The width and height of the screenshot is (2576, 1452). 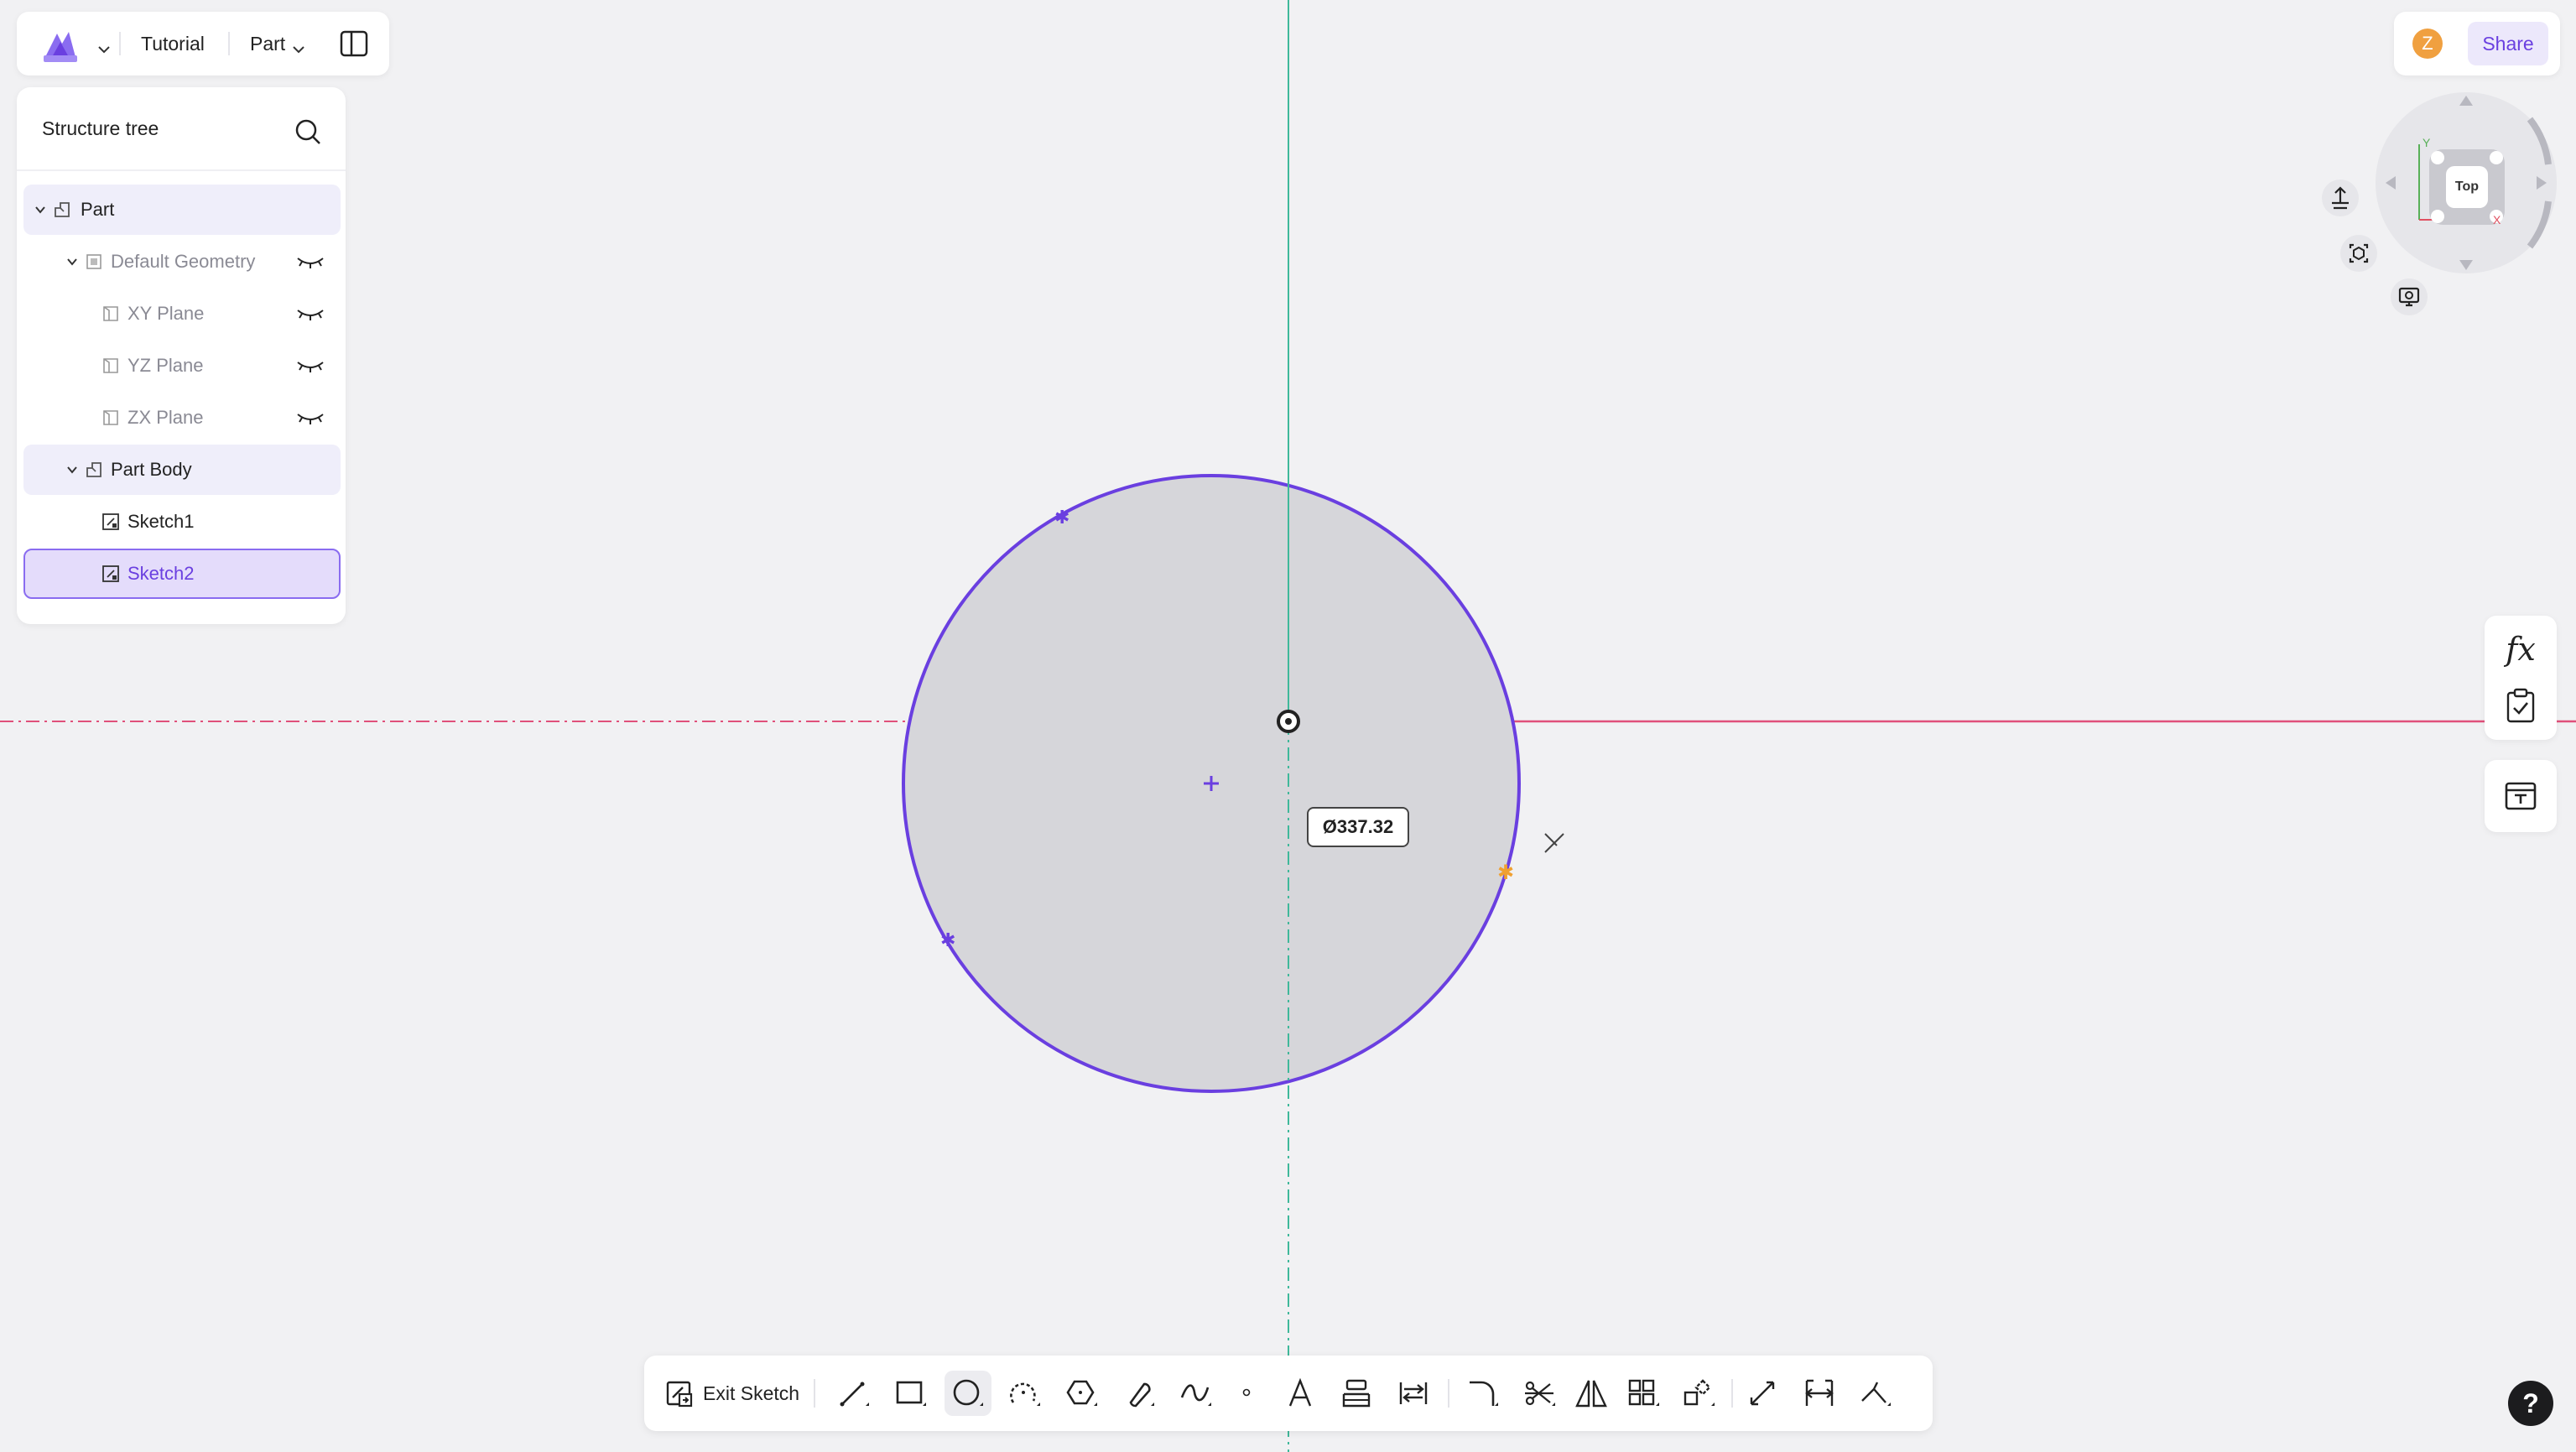 I want to click on trim-icon, so click(x=1540, y=1393).